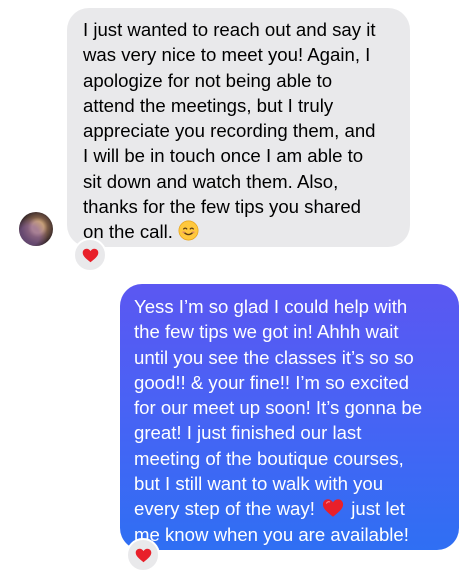 This screenshot has height=584, width=468. What do you see at coordinates (274, 357) in the screenshot?
I see `message-line: until you see the classes it’s so so` at bounding box center [274, 357].